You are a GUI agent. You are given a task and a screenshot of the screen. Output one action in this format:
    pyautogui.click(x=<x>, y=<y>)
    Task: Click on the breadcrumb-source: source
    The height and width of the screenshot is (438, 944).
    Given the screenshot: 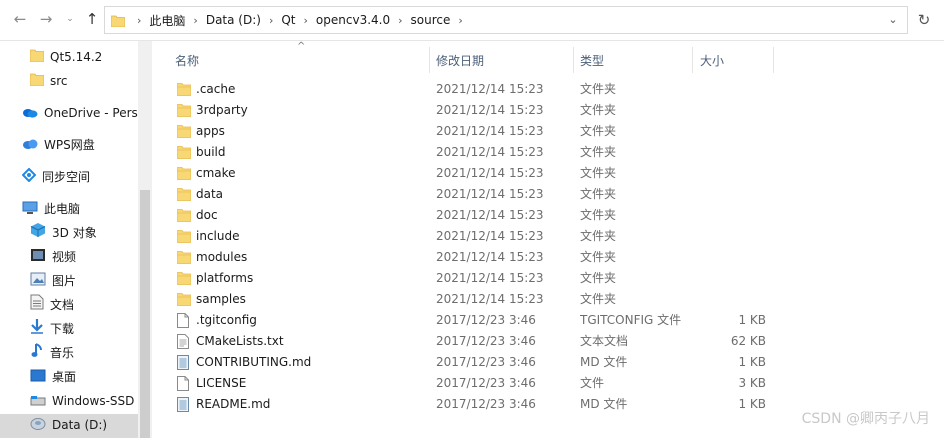 What is the action you would take?
    pyautogui.click(x=431, y=20)
    